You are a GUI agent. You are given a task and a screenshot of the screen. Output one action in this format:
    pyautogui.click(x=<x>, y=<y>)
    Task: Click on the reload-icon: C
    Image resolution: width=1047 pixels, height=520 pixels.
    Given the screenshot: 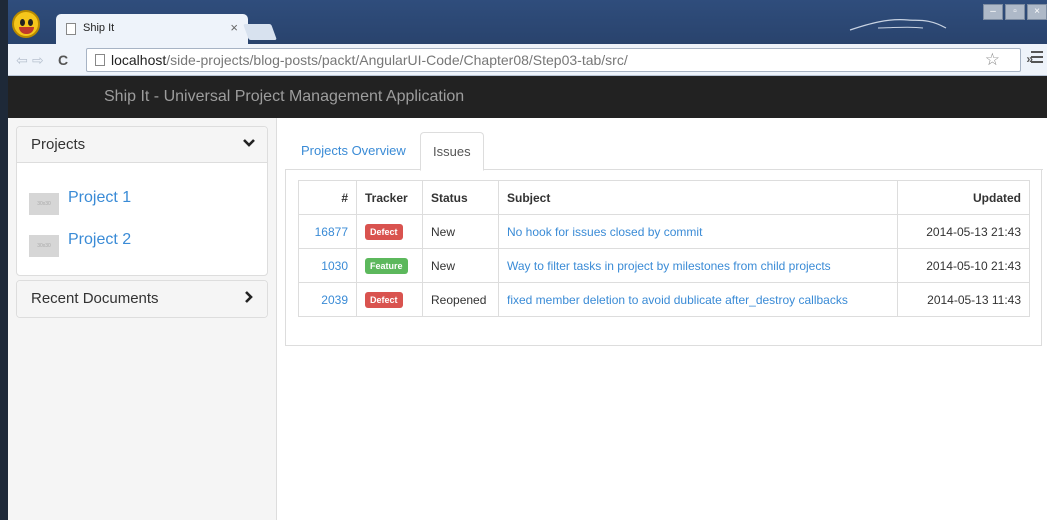 What is the action you would take?
    pyautogui.click(x=63, y=60)
    